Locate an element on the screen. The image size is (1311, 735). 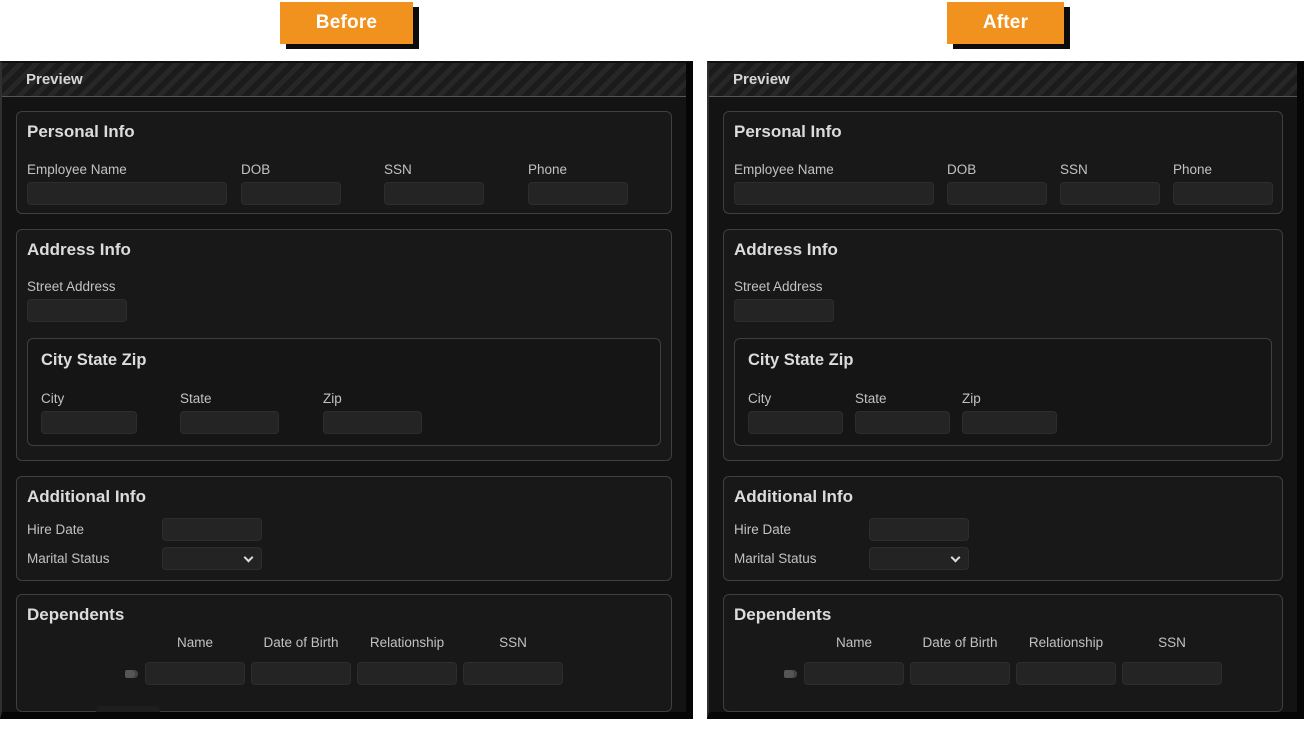
personal-info-title: Personal Info is located at coordinates (81, 131).